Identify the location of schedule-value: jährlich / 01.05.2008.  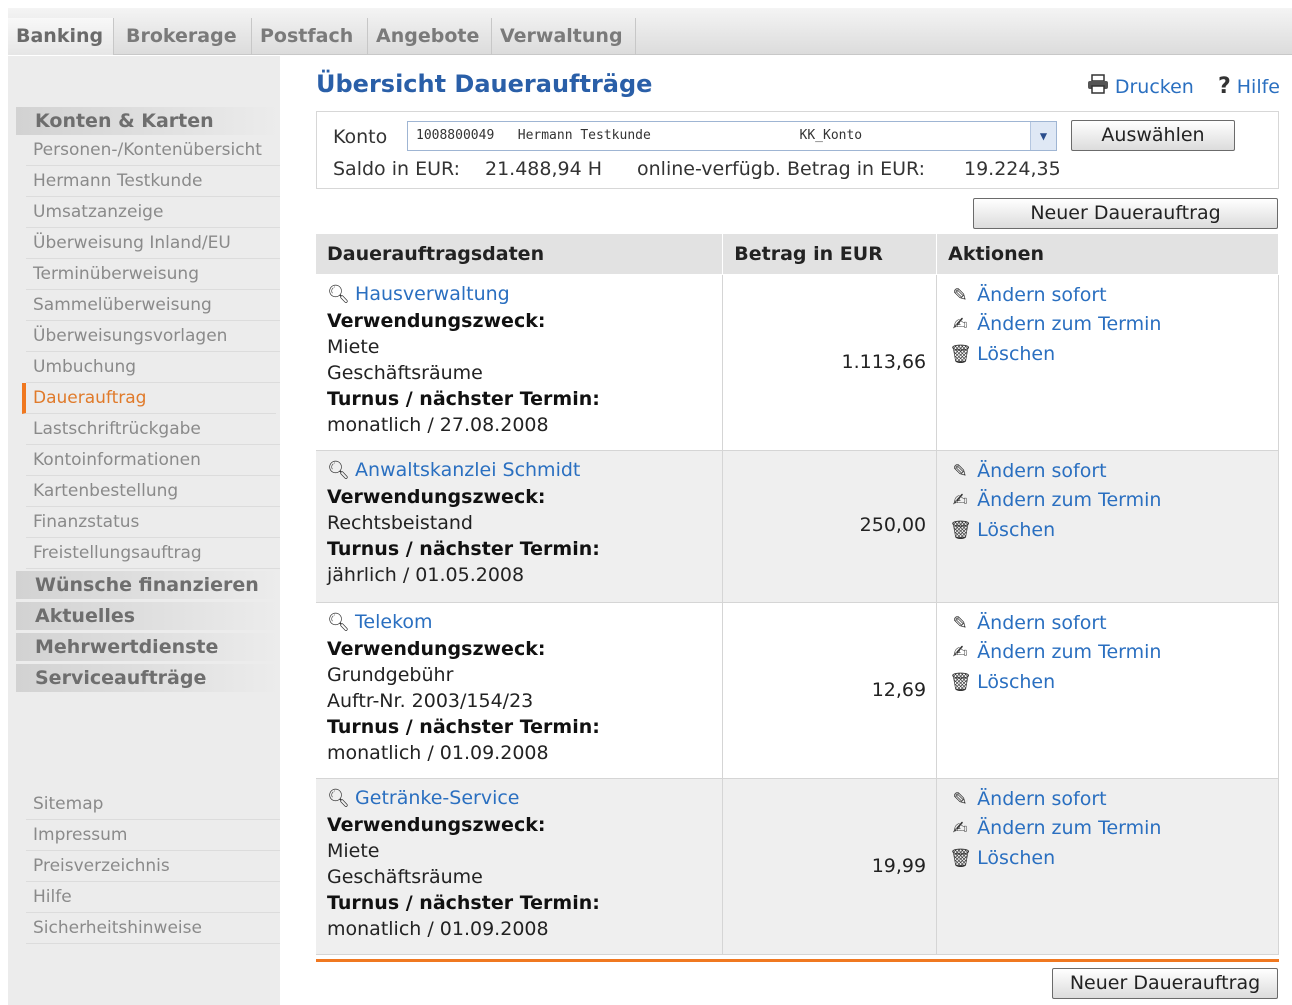
(426, 574).